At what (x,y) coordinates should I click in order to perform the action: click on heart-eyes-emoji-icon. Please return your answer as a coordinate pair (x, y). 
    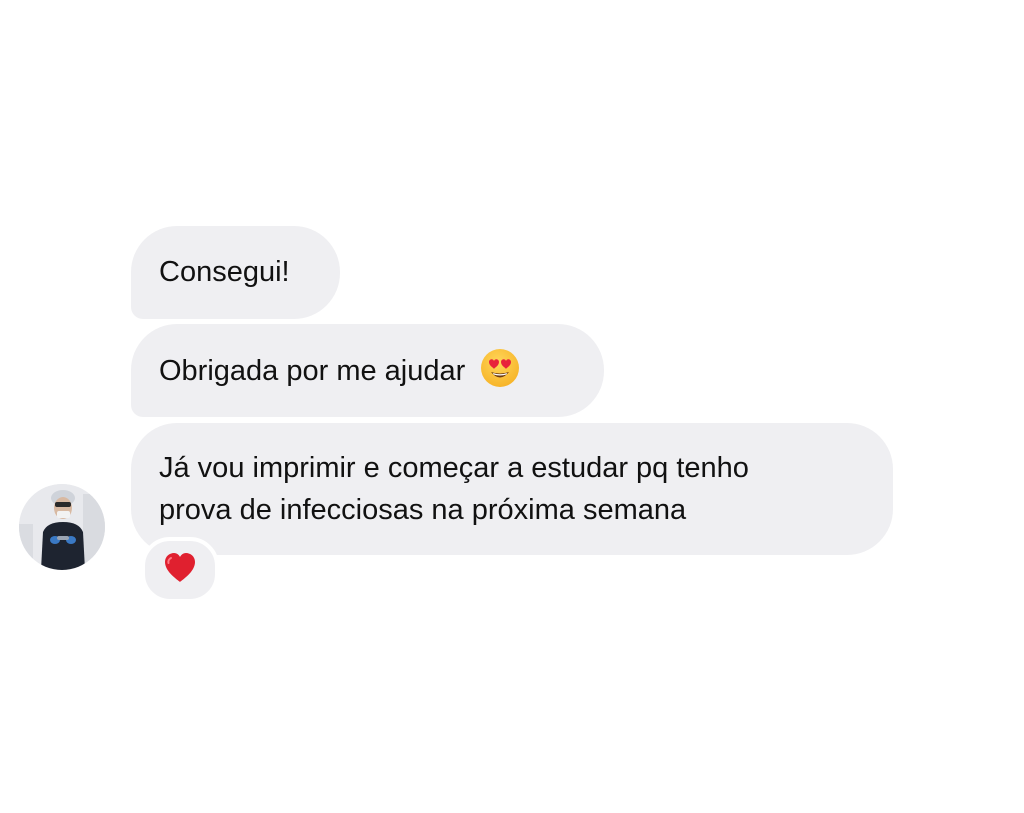
    Looking at the image, I should click on (500, 368).